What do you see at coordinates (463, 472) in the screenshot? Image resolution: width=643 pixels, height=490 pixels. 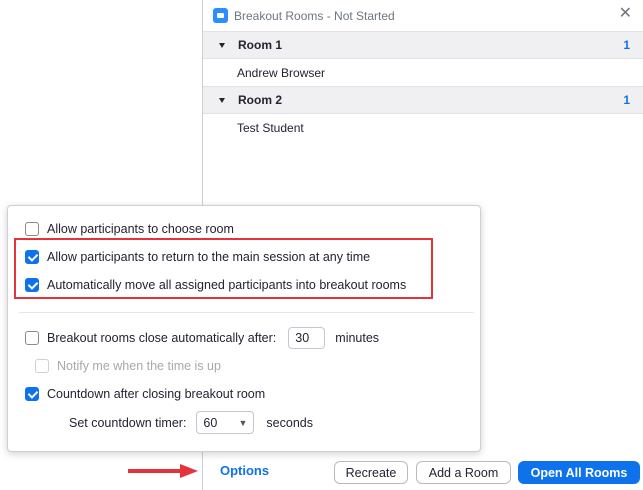 I see `add-room-button: Add a Room` at bounding box center [463, 472].